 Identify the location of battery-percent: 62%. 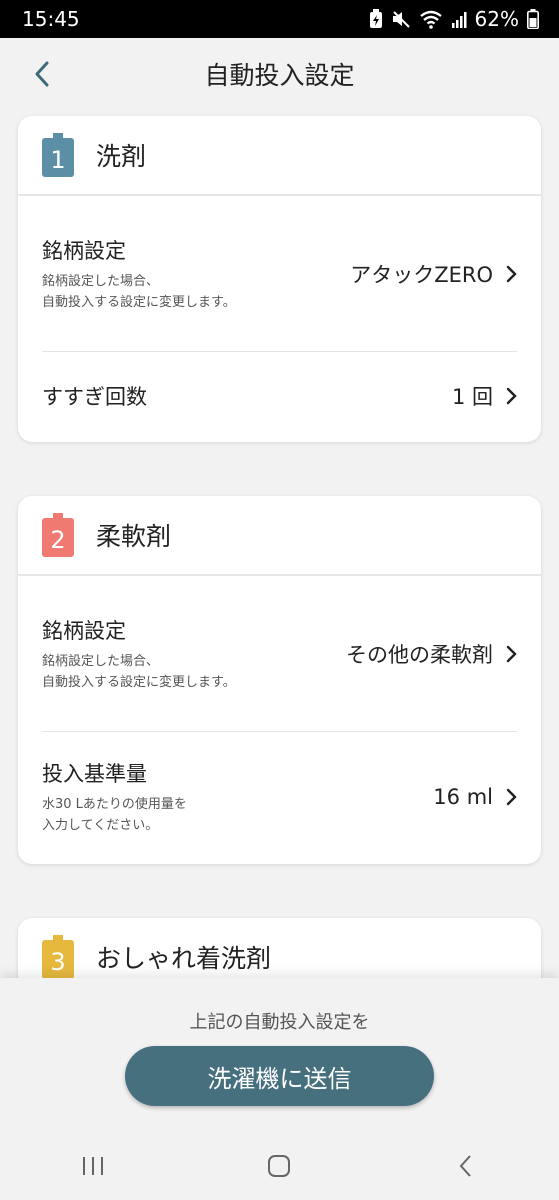
(496, 19).